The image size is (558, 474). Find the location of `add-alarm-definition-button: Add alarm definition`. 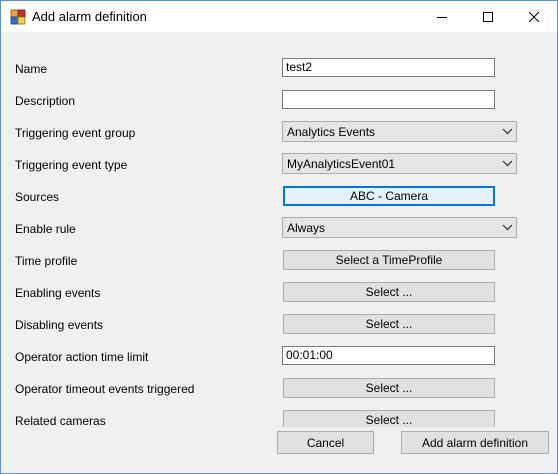

add-alarm-definition-button: Add alarm definition is located at coordinates (475, 442).